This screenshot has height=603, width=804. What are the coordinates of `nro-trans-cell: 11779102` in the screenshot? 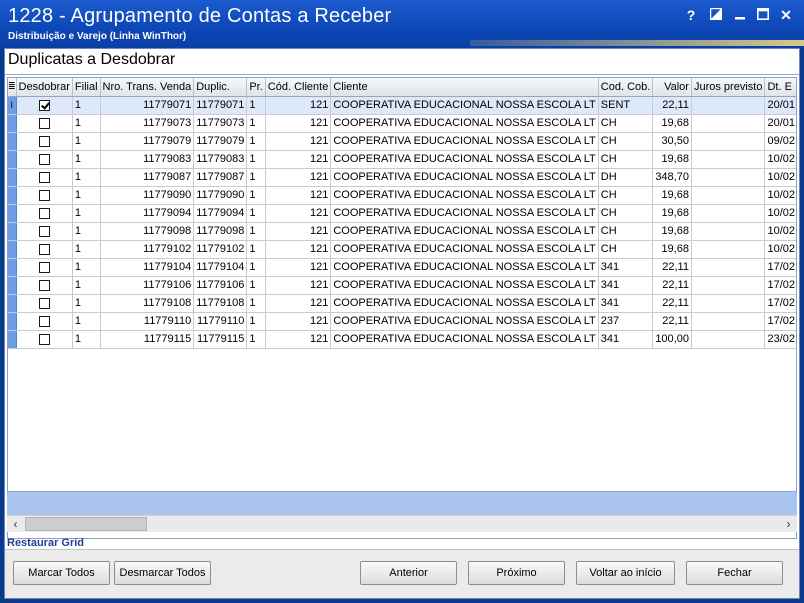 It's located at (147, 249).